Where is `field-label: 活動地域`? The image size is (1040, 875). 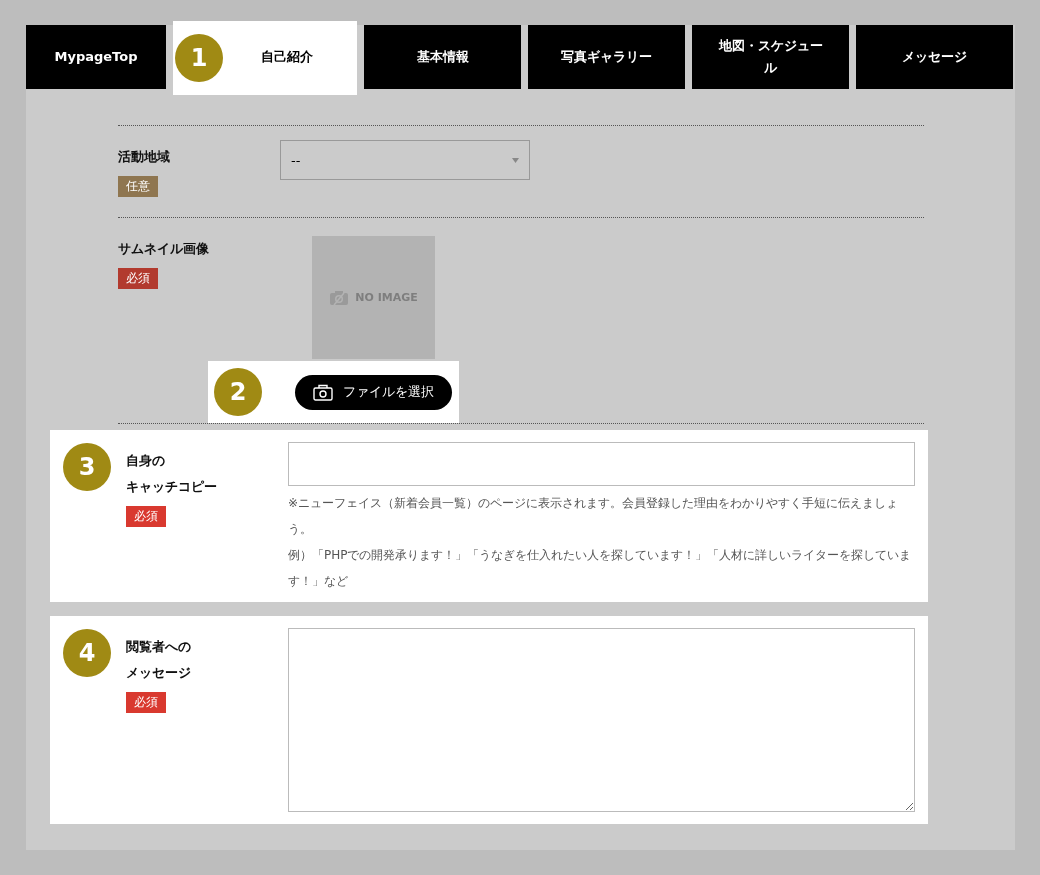 field-label: 活動地域 is located at coordinates (144, 157).